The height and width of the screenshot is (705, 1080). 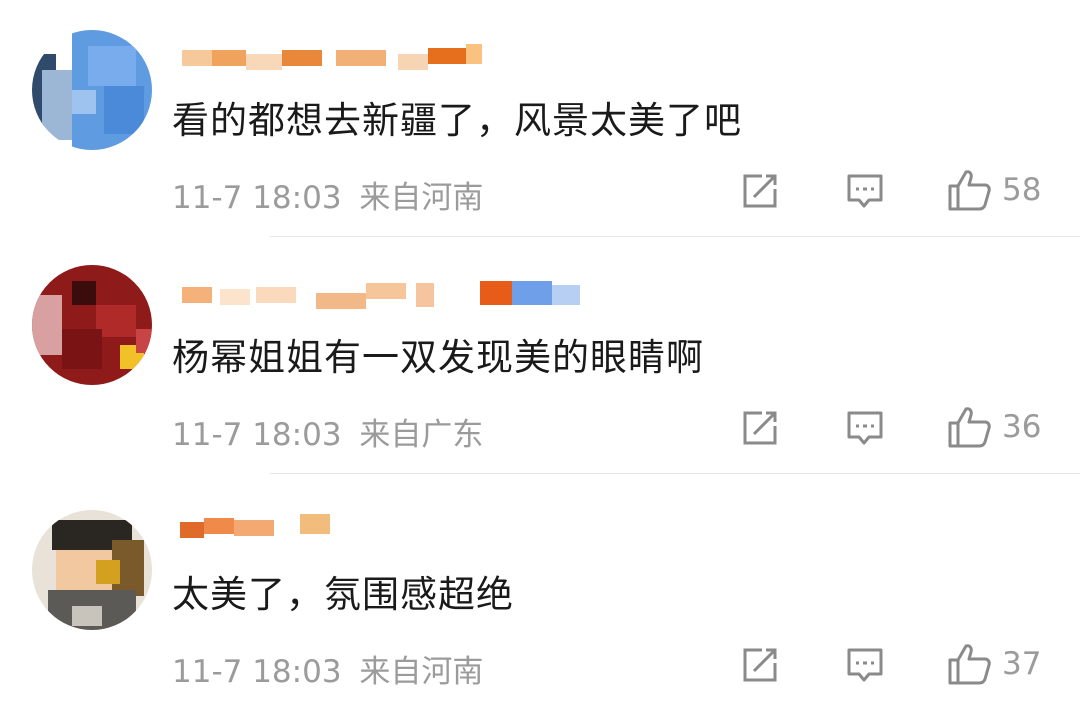 I want to click on comment-location: 来自广东, so click(x=421, y=435).